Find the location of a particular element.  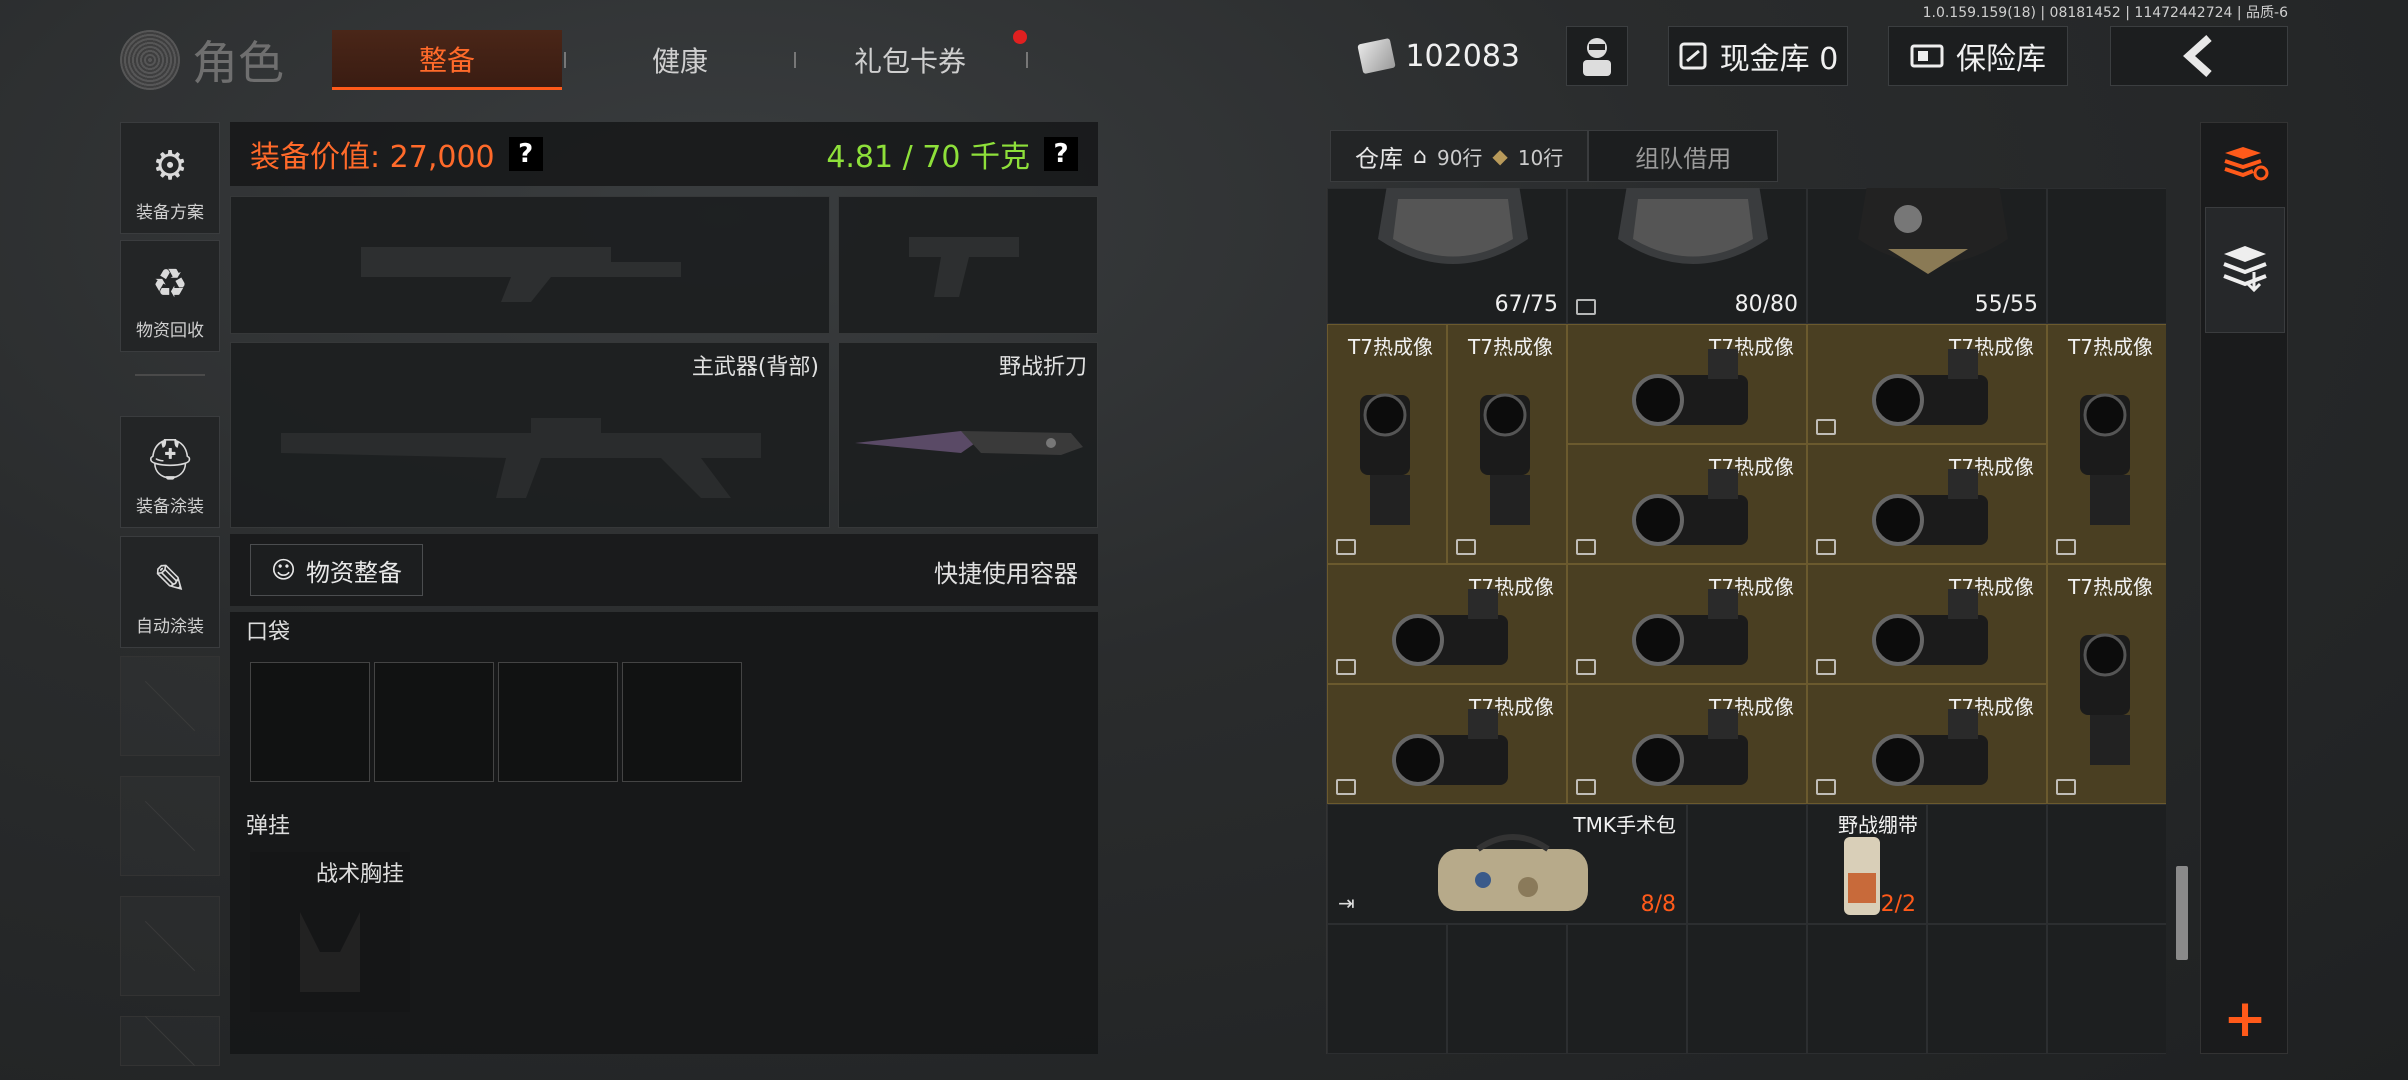

vault-icon is located at coordinates (1693, 56).